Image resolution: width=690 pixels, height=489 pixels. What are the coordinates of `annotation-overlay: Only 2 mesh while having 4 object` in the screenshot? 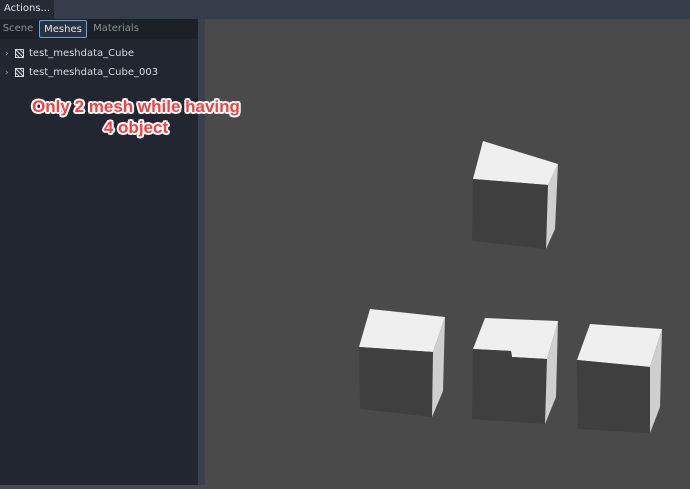 It's located at (136, 117).